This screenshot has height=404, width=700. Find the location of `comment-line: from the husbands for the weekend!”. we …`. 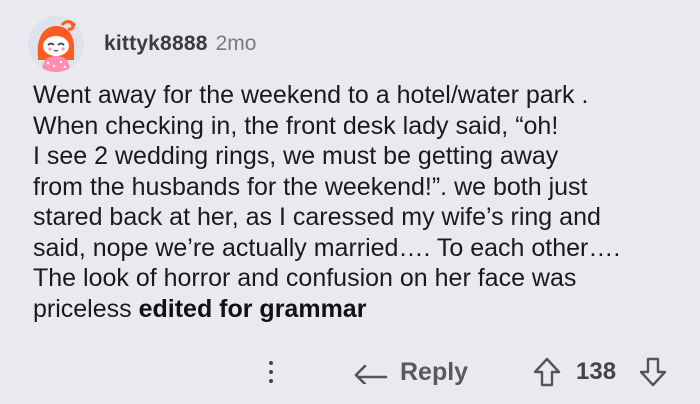

comment-line: from the husbands for the weekend!”. we … is located at coordinates (310, 186).